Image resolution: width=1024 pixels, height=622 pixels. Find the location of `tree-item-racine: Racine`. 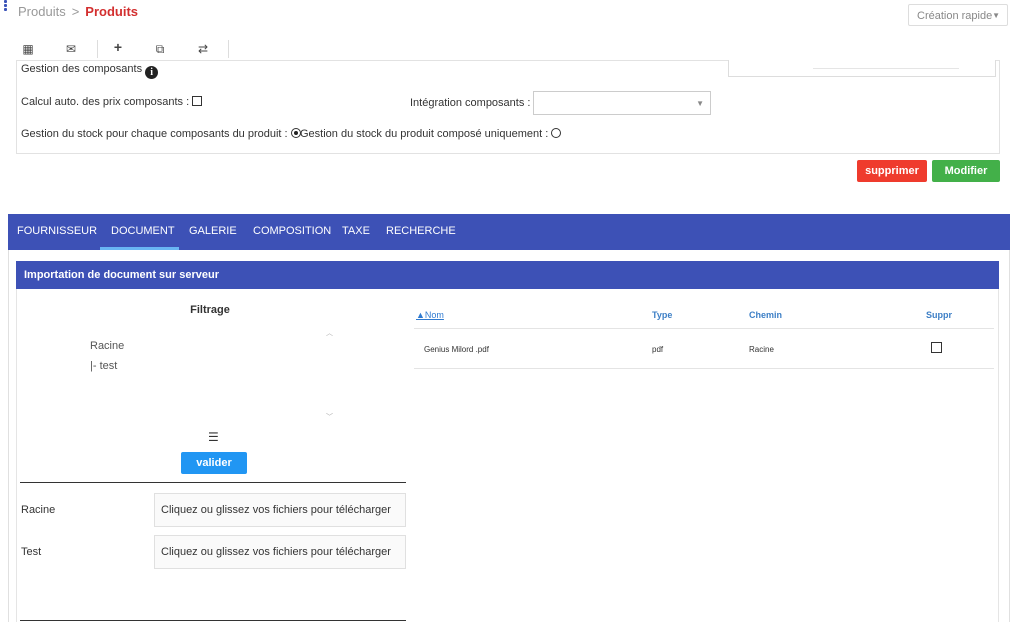

tree-item-racine: Racine is located at coordinates (107, 346).